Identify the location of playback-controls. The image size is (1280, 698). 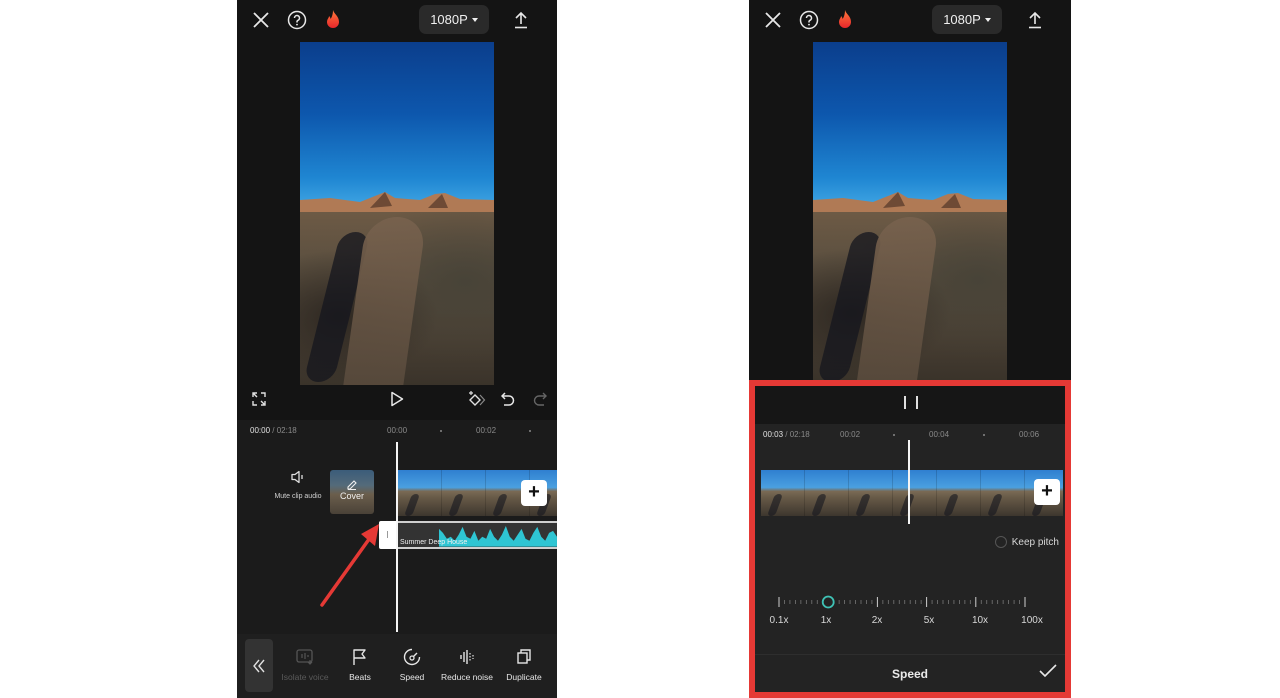
(397, 399).